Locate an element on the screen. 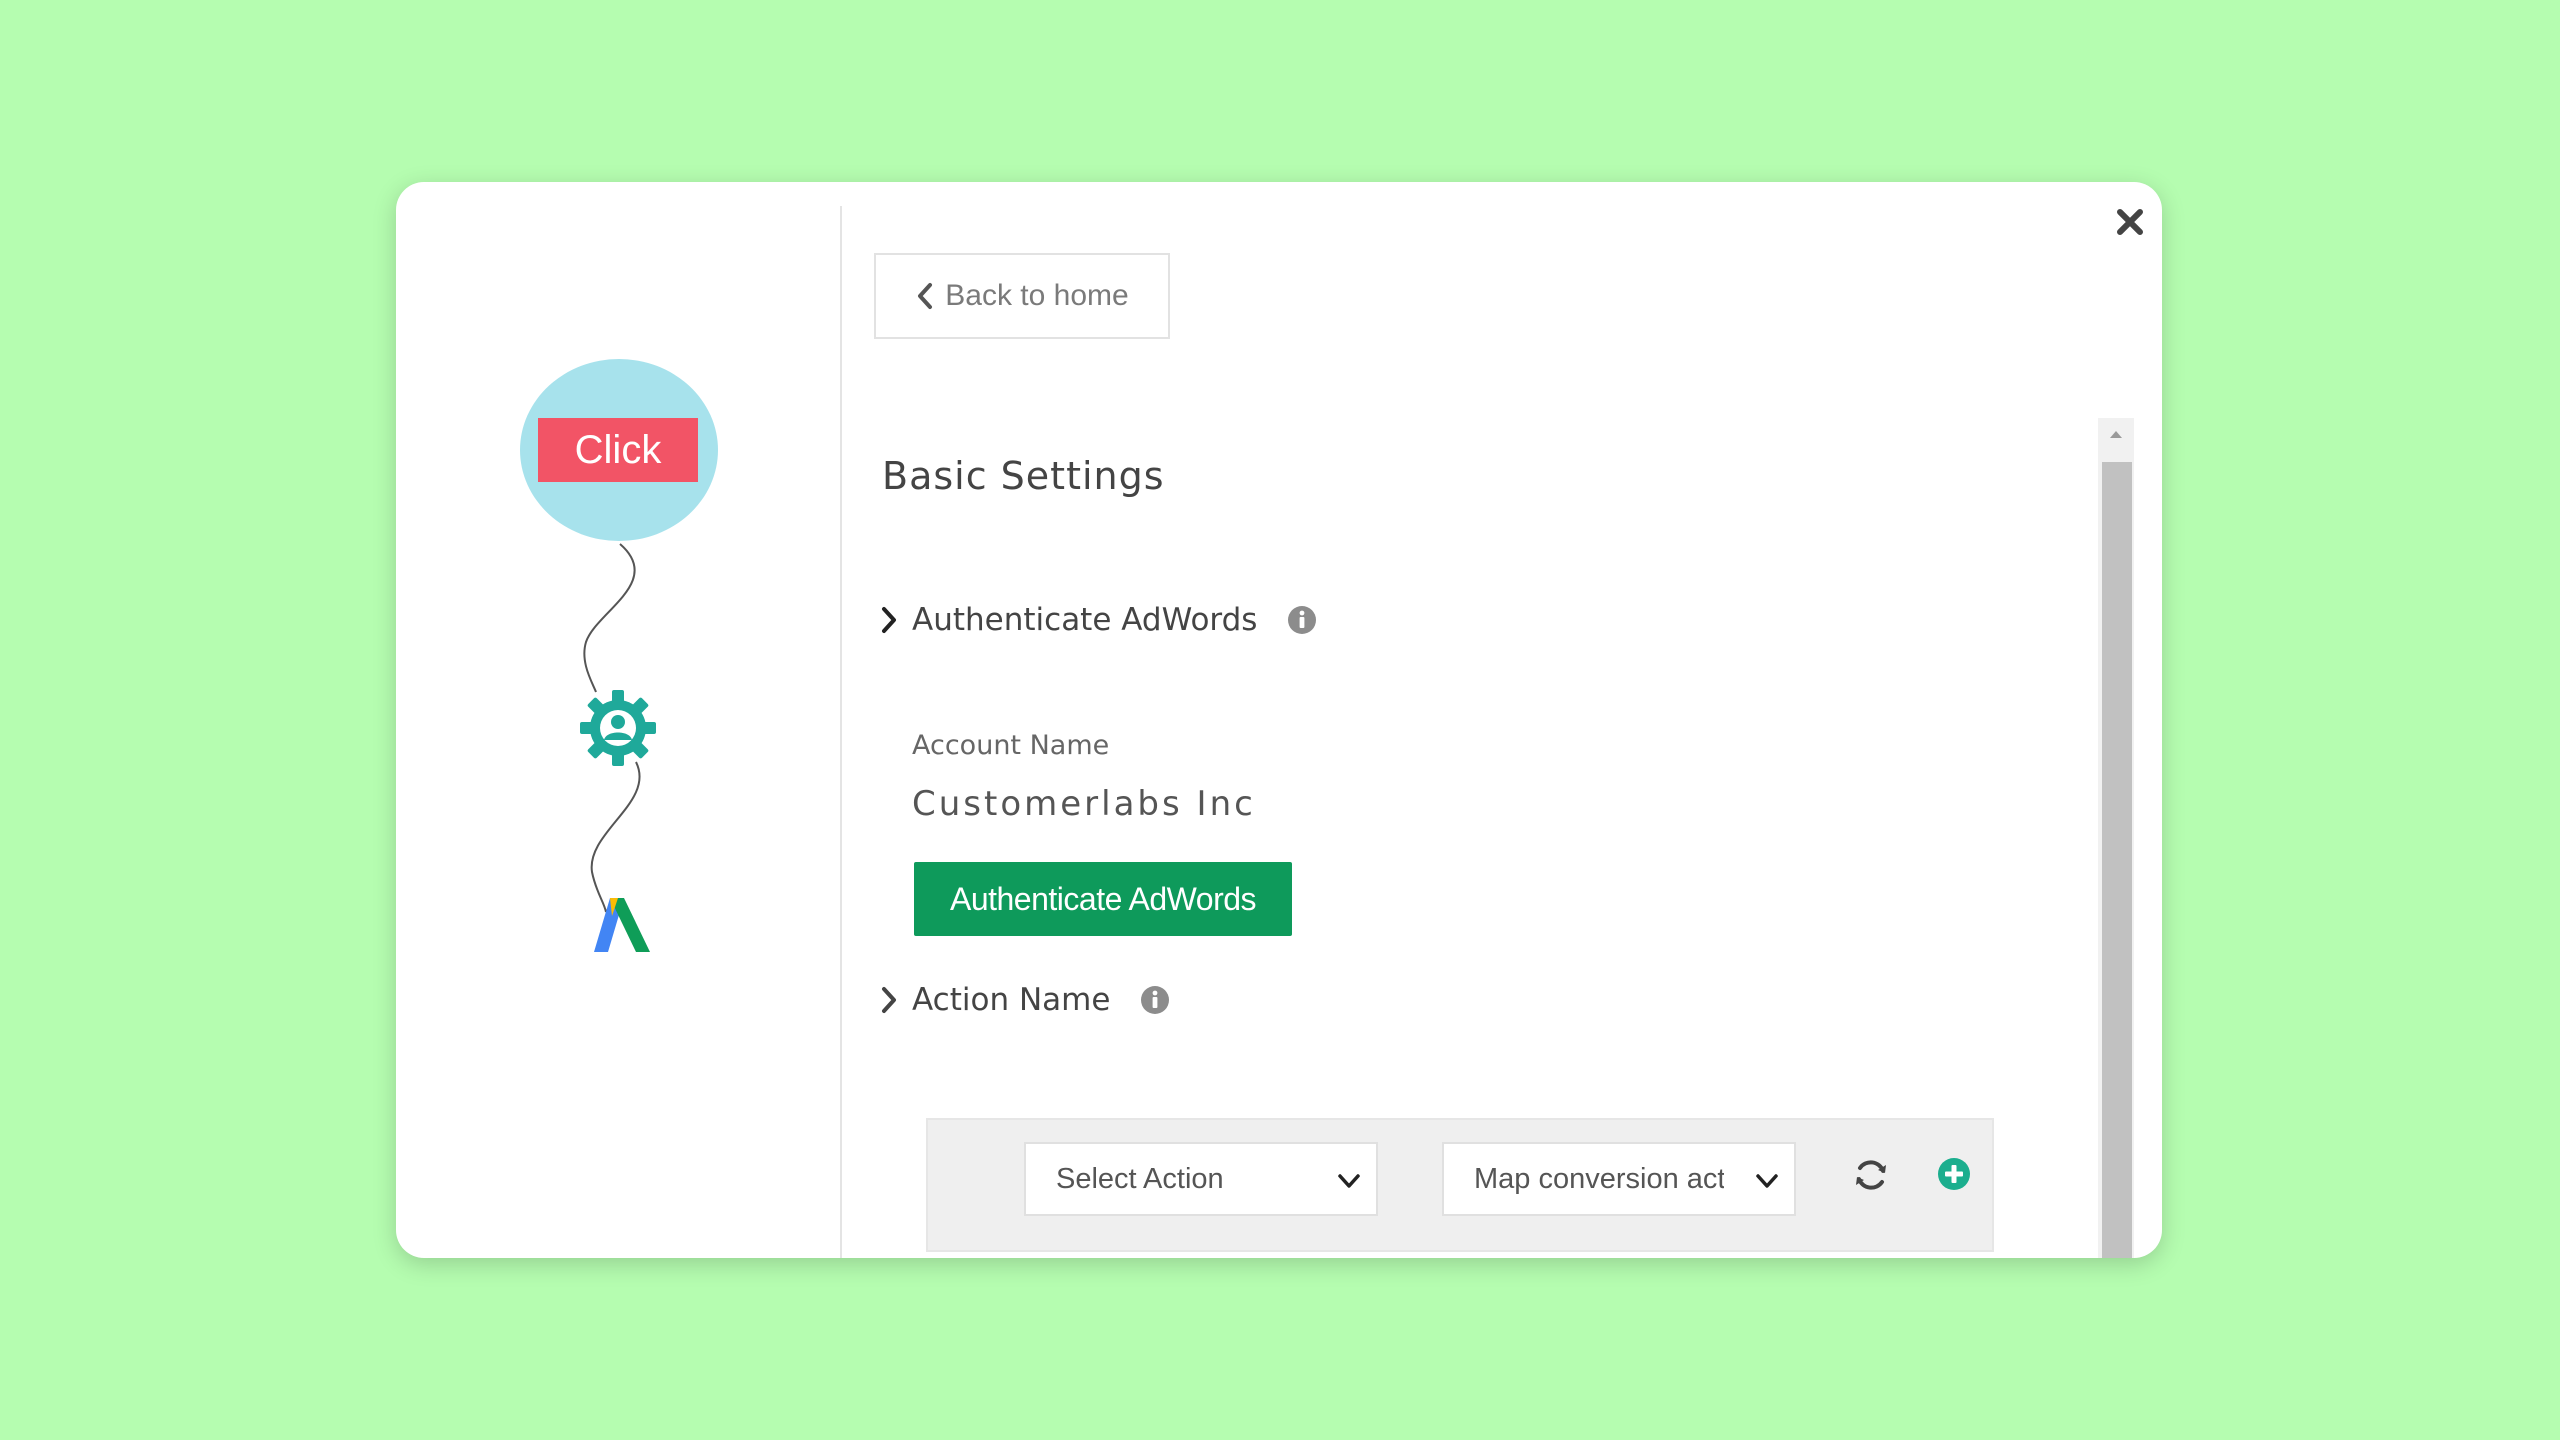 The image size is (2560, 1440). flow-diagram: Click is located at coordinates (616, 720).